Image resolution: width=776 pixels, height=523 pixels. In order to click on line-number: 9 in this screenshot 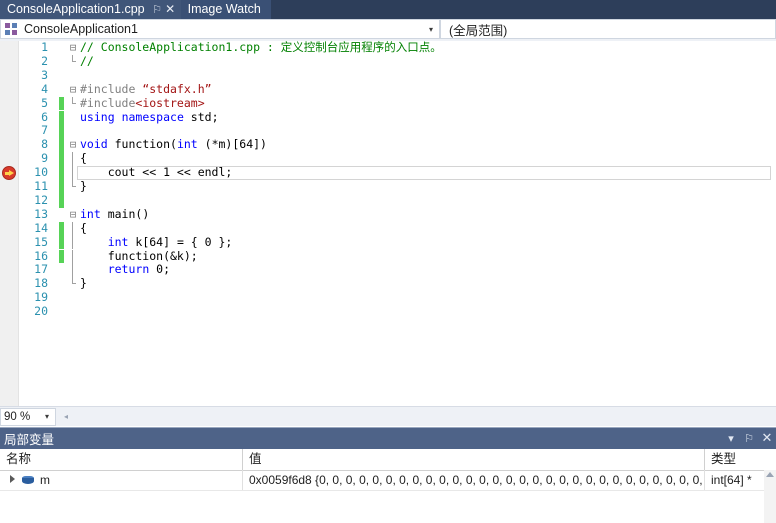, I will do `click(44, 158)`.